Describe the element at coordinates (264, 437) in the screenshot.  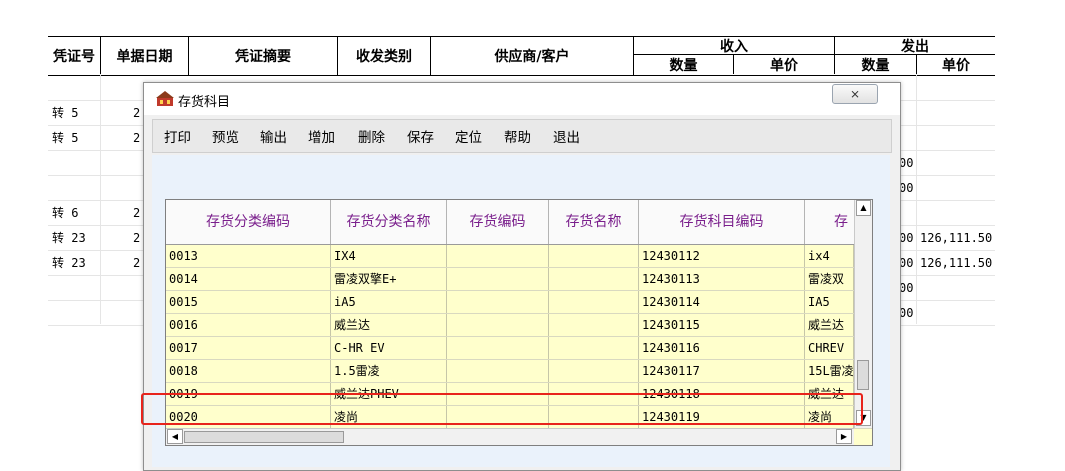
I see `hscroll-thumb` at that location.